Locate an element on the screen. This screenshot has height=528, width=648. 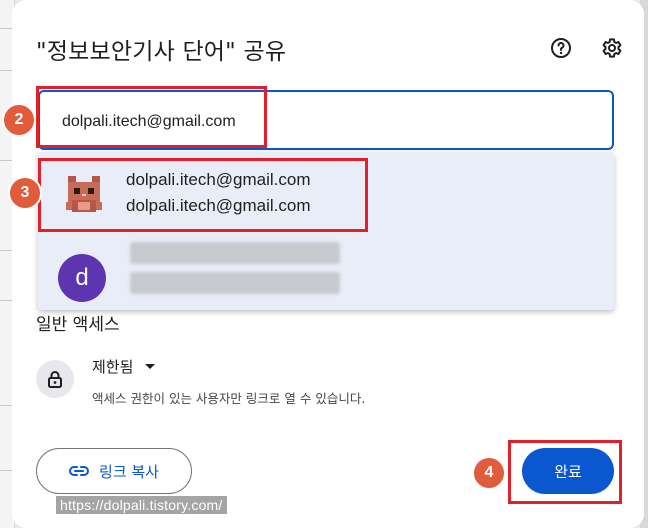
copy-link-button: 링크 복사 is located at coordinates (114, 471).